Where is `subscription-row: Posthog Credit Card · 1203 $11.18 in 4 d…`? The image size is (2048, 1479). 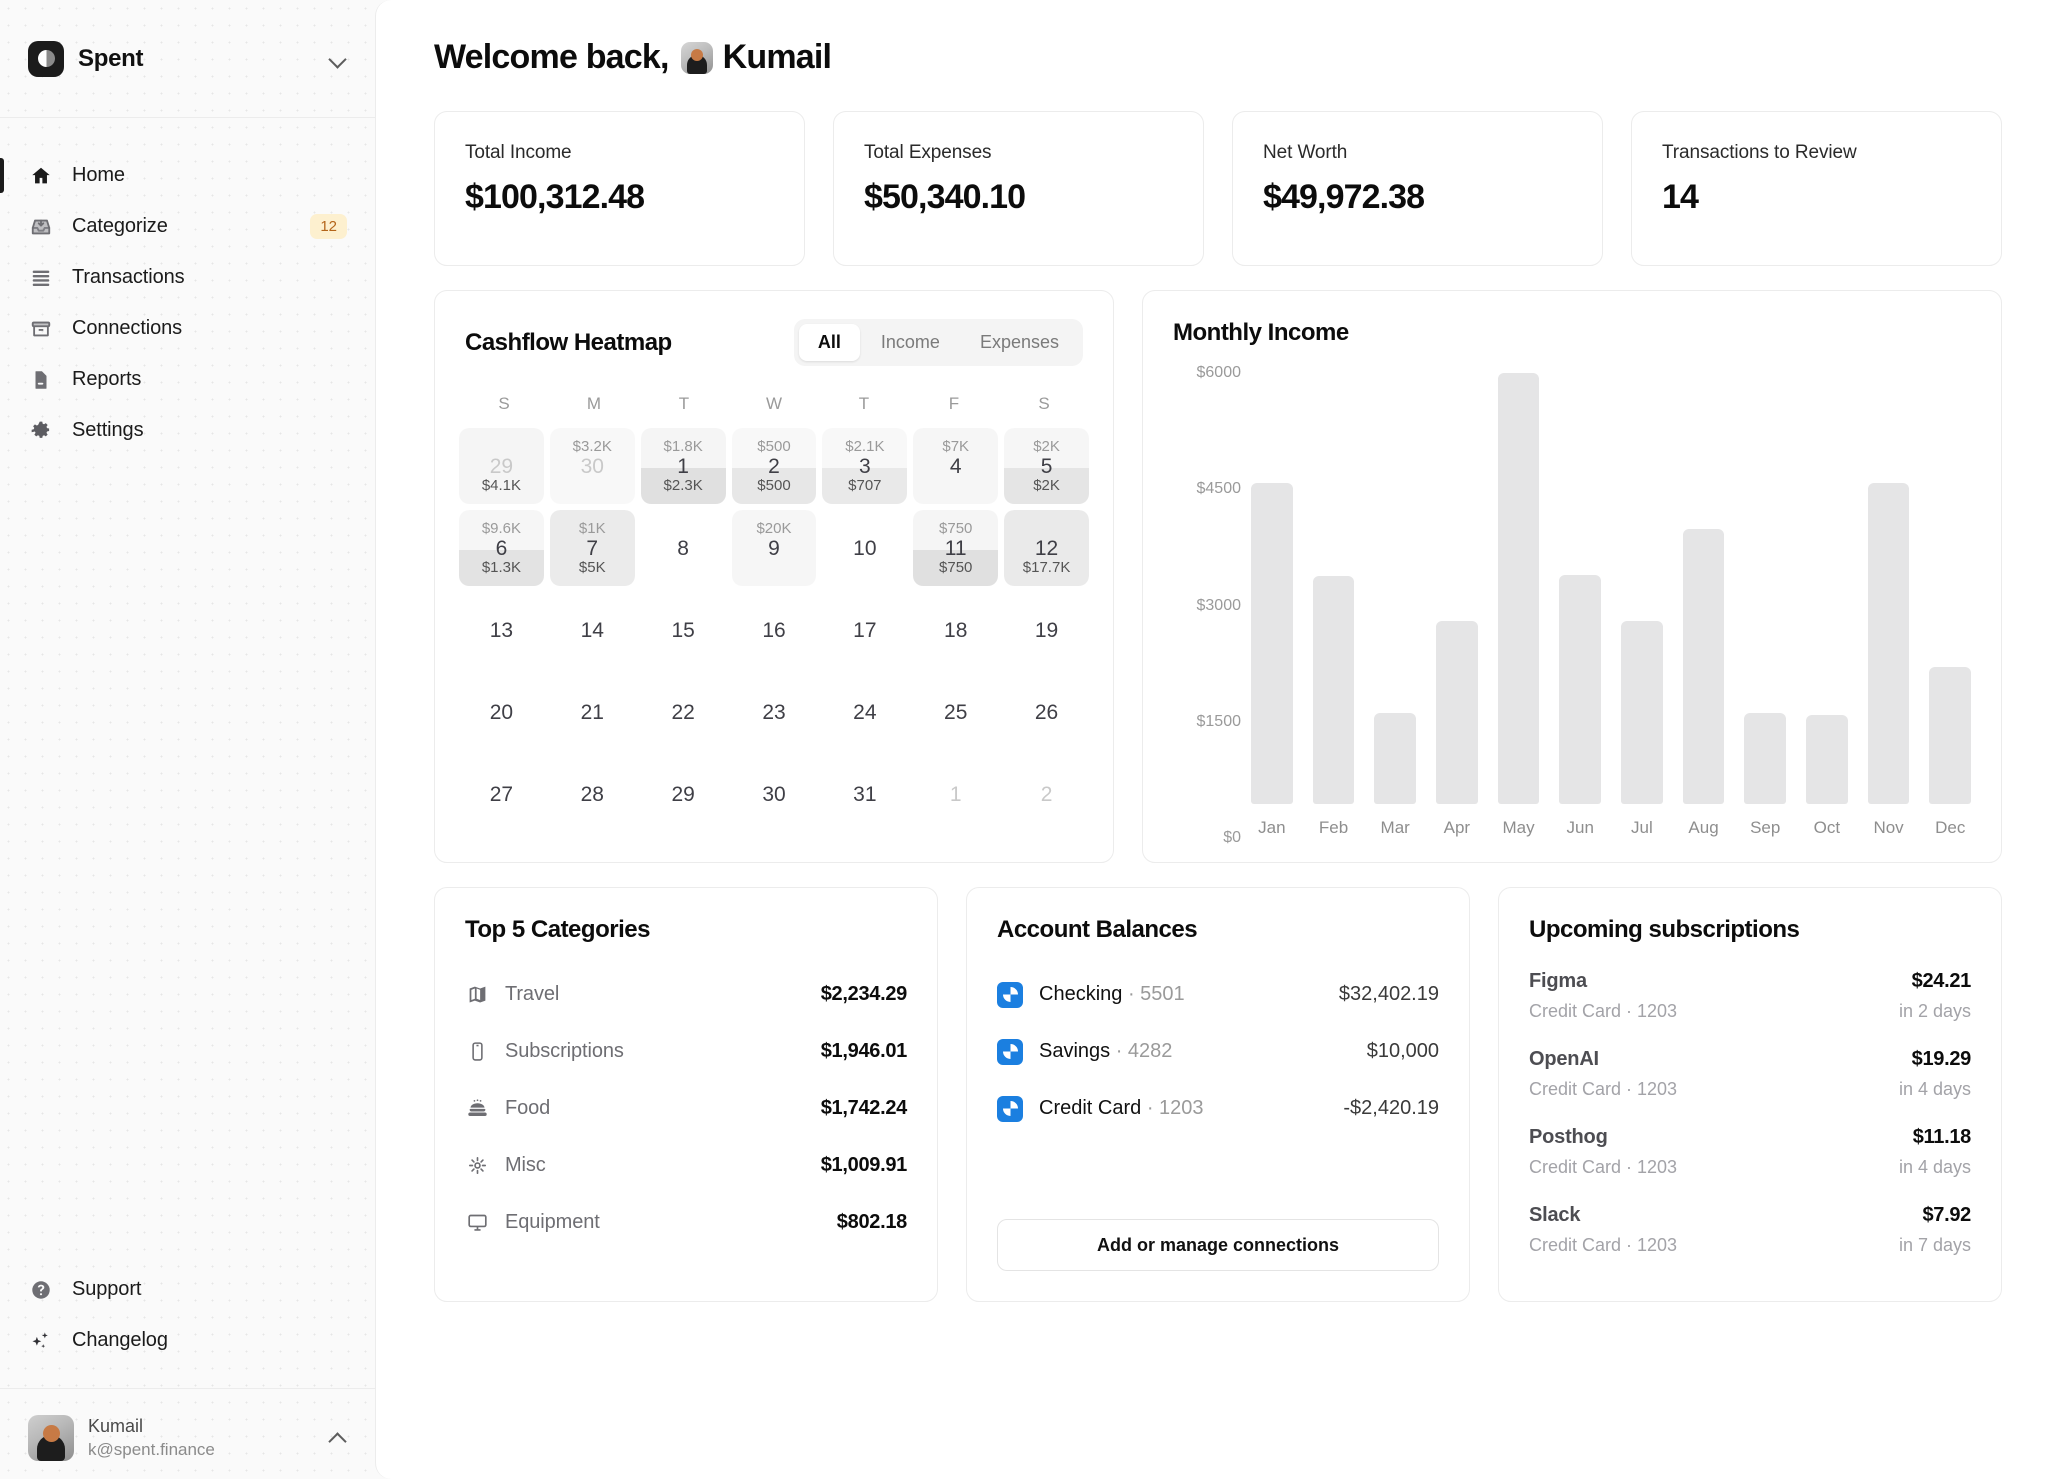 subscription-row: Posthog Credit Card · 1203 $11.18 in 4 d… is located at coordinates (1750, 1152).